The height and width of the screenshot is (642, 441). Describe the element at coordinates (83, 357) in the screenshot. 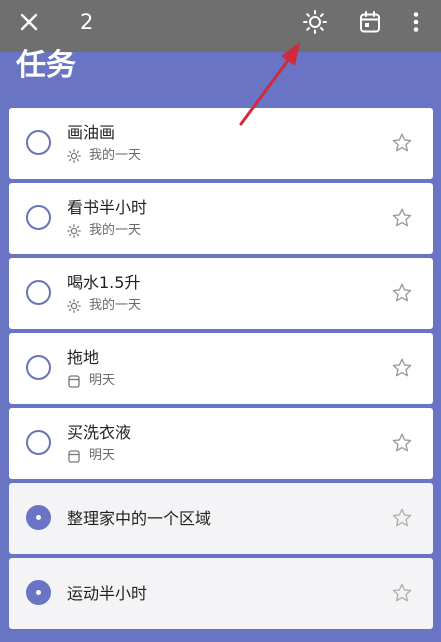

I see `task-title: 拖地` at that location.